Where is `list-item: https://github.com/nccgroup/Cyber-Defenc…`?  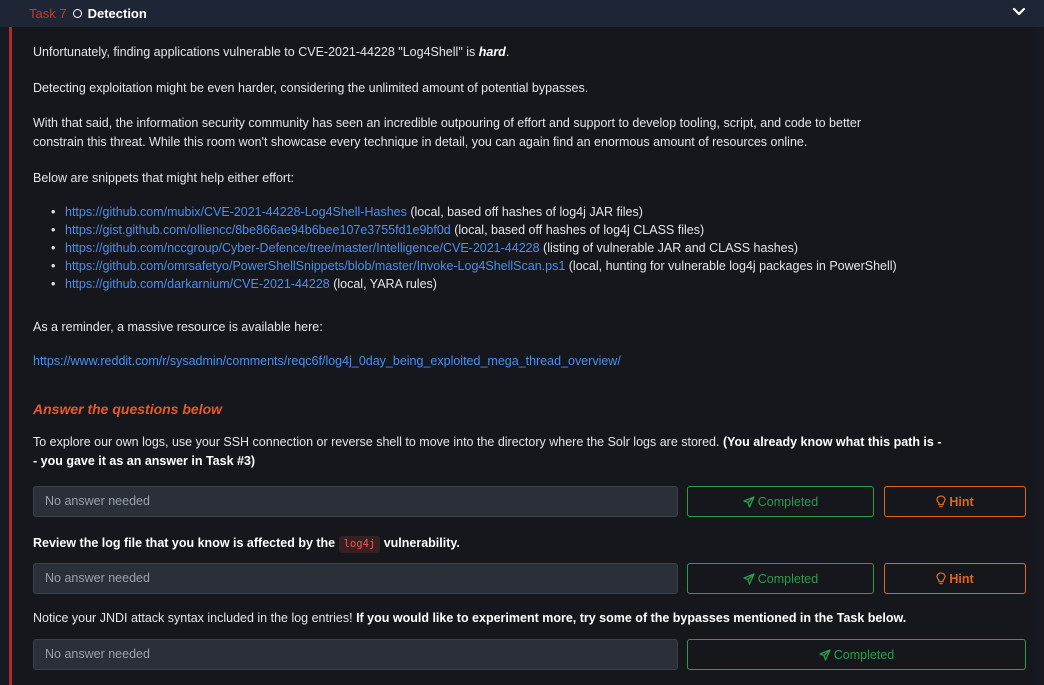 list-item: https://github.com/nccgroup/Cyber-Defenc… is located at coordinates (469, 248).